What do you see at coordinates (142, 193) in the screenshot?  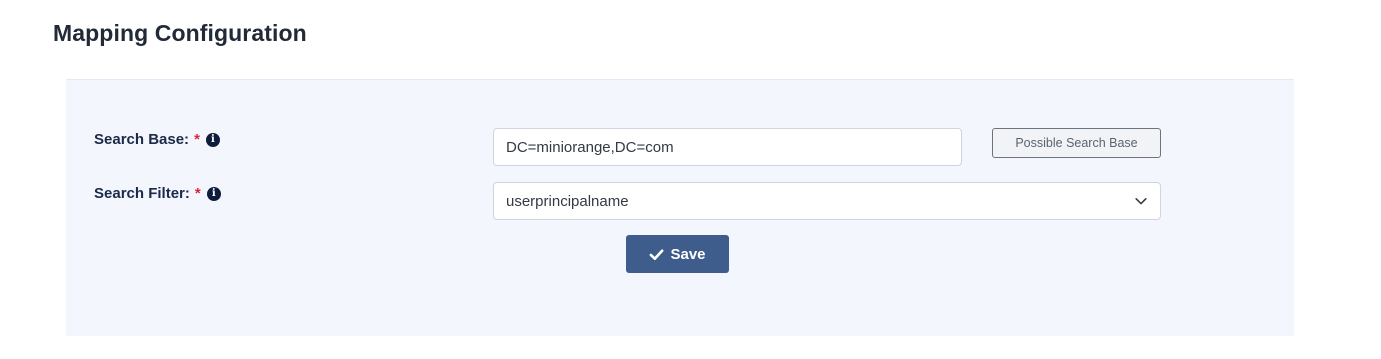 I see `search-filter-label: Search Filter:` at bounding box center [142, 193].